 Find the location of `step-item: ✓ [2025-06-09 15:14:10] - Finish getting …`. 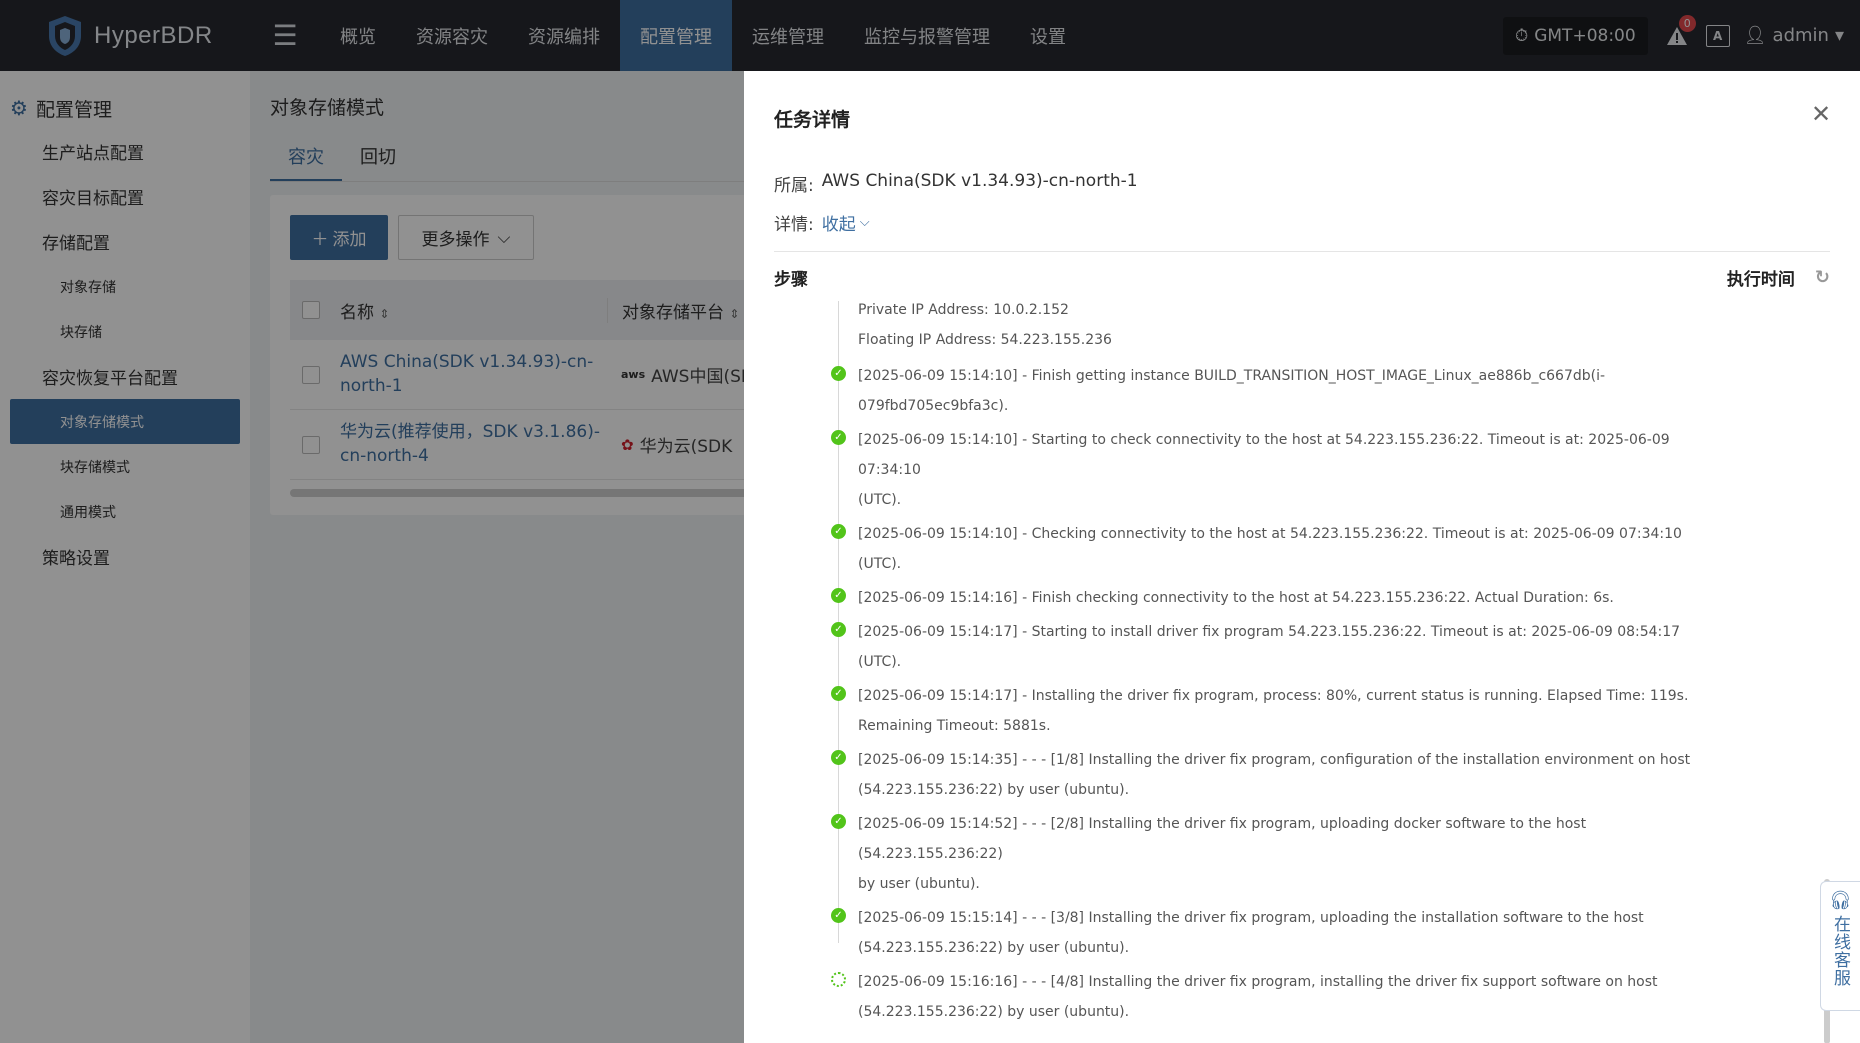

step-item: ✓ [2025-06-09 15:14:10] - Finish getting … is located at coordinates (1239, 391).